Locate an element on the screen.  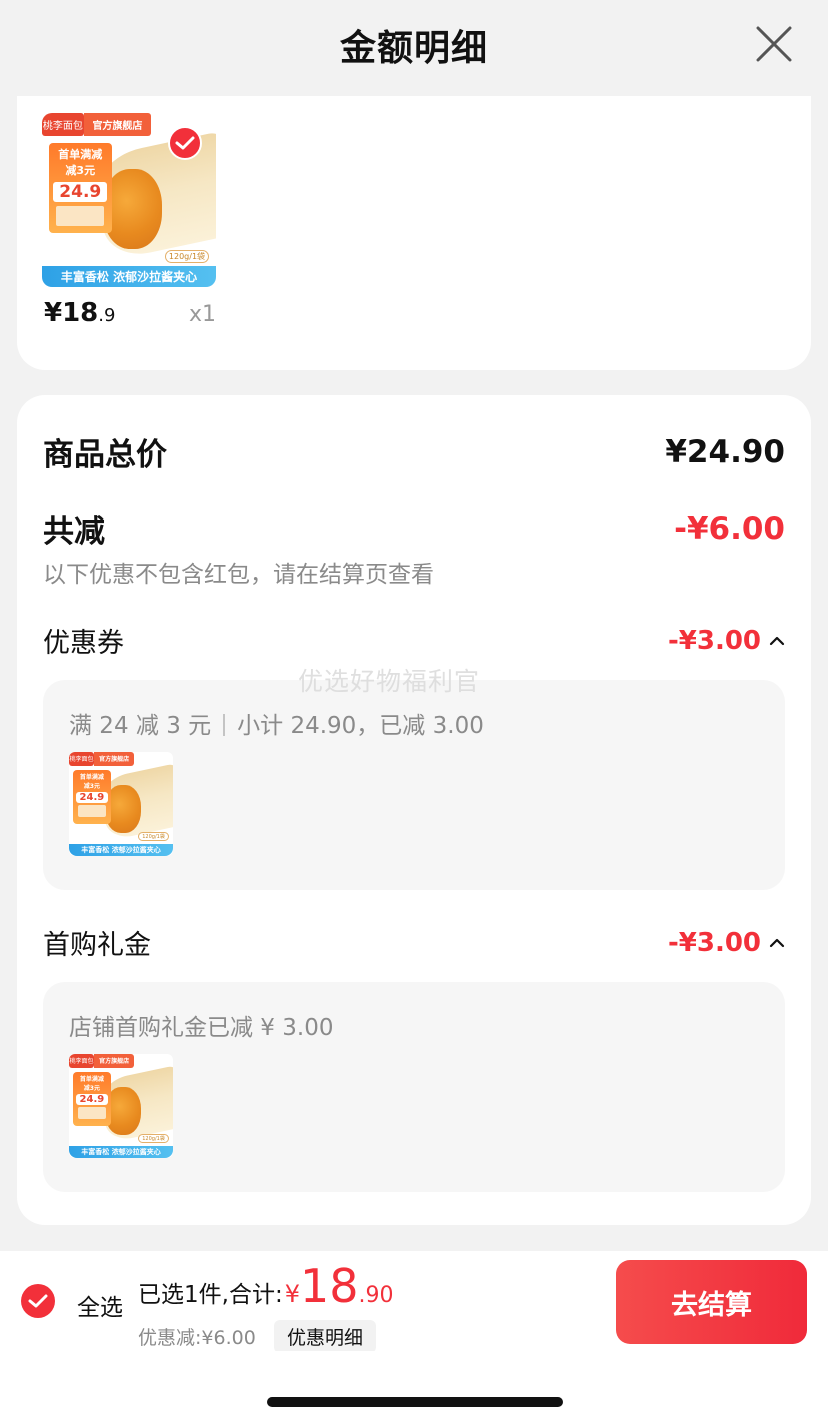
total-row: 商品总价 ¥24.90 is located at coordinates (414, 451).